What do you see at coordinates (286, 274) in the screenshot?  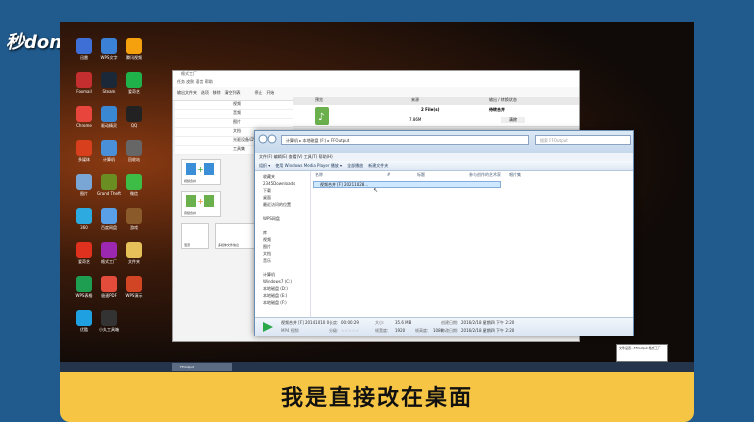 I see `tree-item: 计算机` at bounding box center [286, 274].